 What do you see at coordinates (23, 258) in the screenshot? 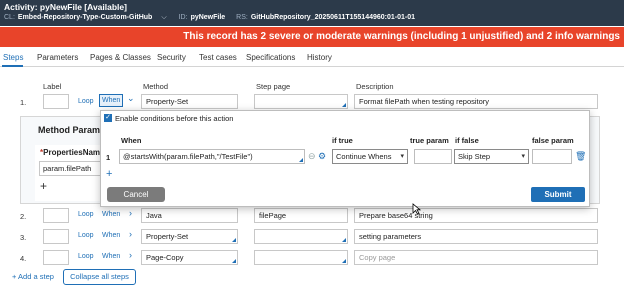
I see `row-number: 4.` at bounding box center [23, 258].